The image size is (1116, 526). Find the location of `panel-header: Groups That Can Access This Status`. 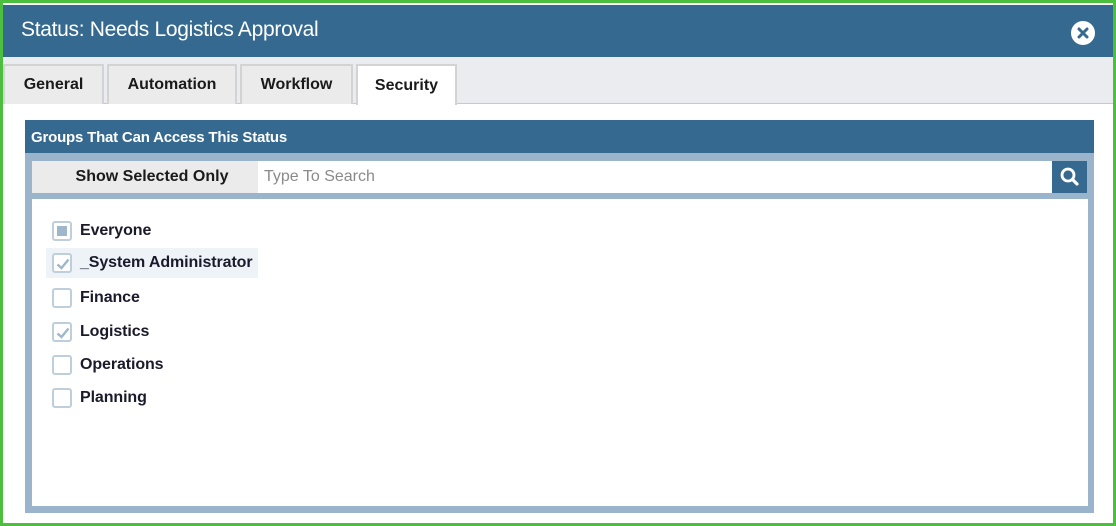

panel-header: Groups That Can Access This Status is located at coordinates (559, 136).